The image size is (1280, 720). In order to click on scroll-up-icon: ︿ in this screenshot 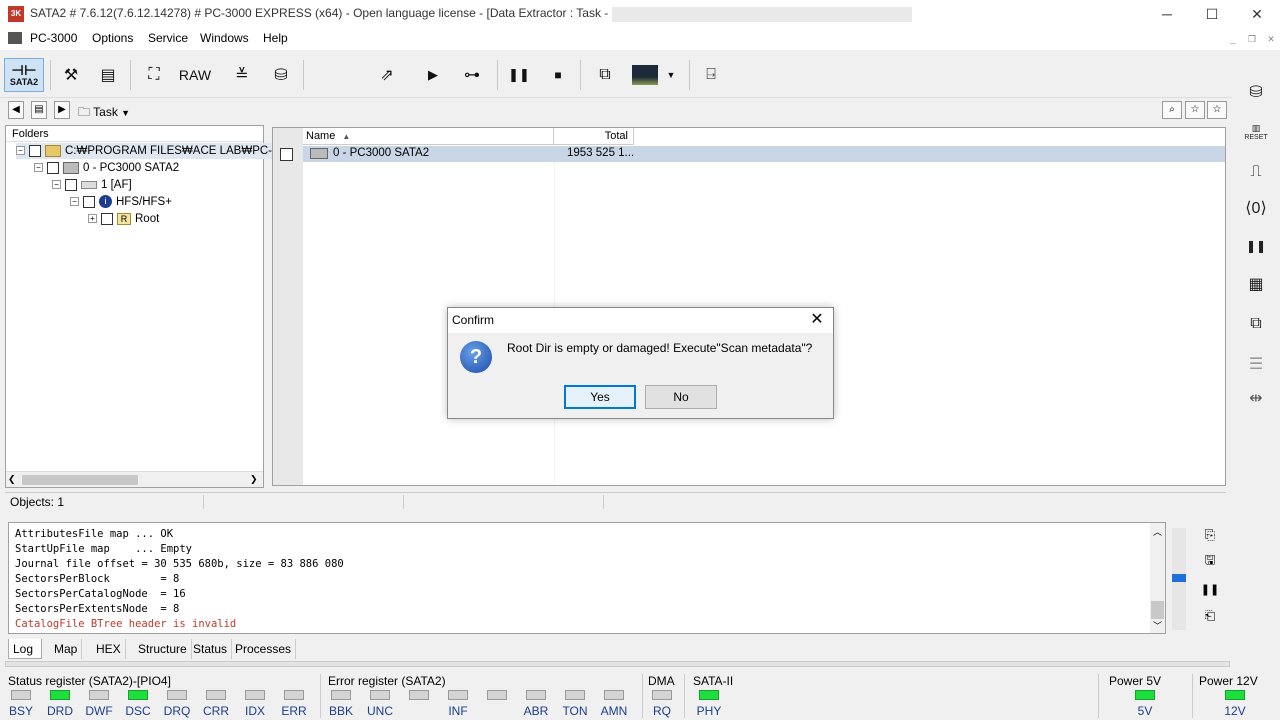, I will do `click(1157, 531)`.